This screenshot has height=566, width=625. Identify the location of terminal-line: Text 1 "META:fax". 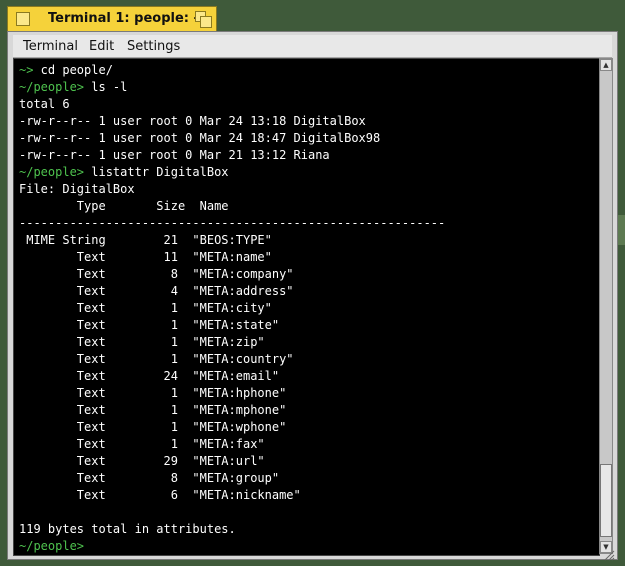
(232, 444).